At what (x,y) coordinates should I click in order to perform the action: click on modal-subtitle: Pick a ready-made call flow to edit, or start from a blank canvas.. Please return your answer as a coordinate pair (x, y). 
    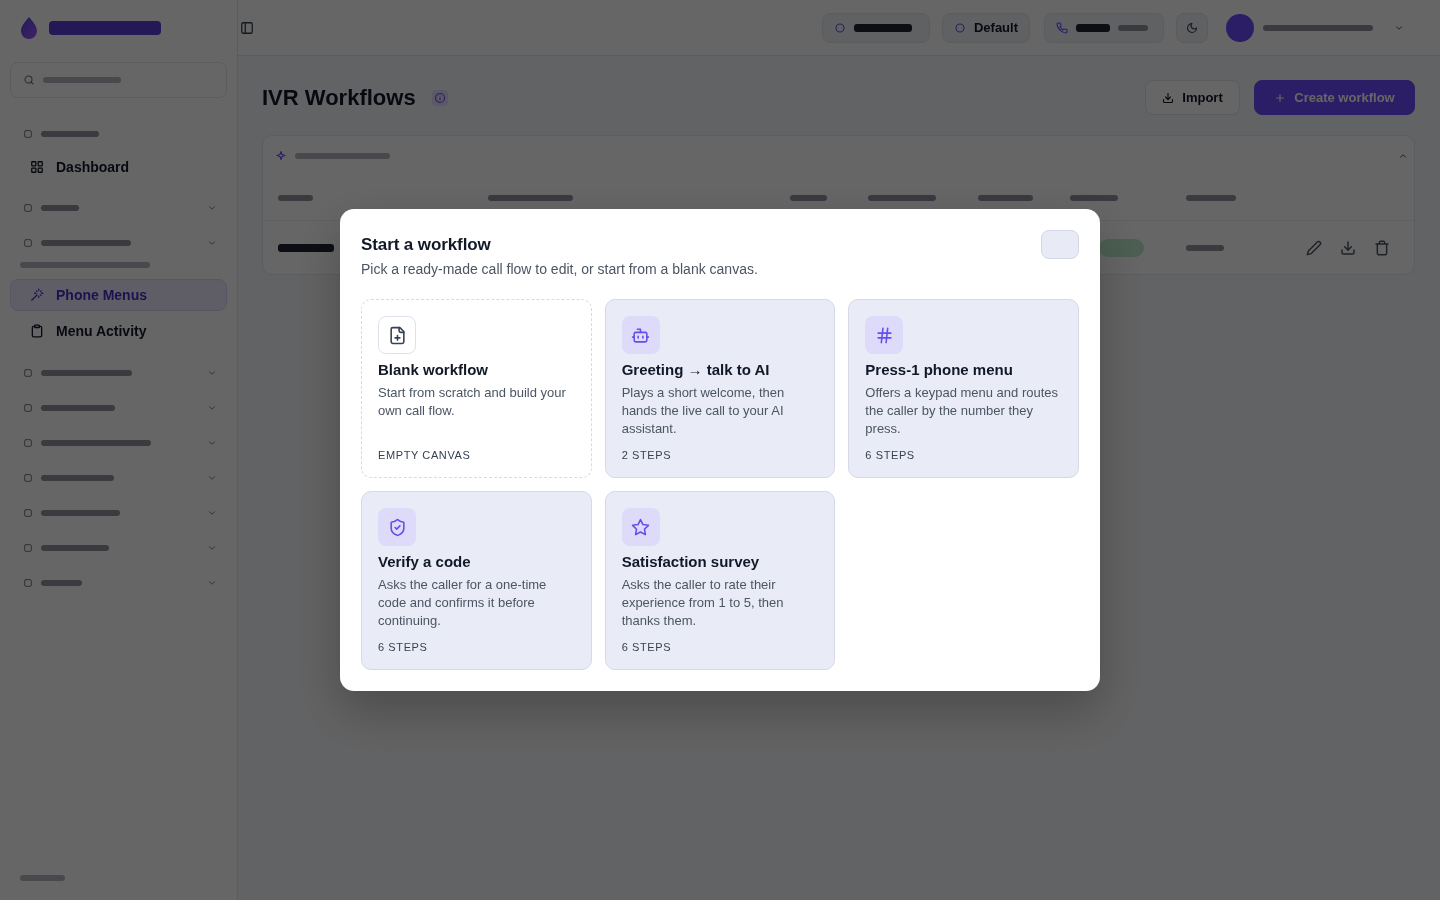
    Looking at the image, I should click on (560, 269).